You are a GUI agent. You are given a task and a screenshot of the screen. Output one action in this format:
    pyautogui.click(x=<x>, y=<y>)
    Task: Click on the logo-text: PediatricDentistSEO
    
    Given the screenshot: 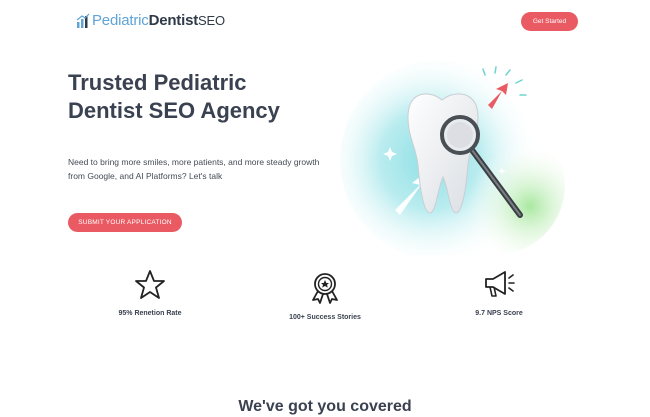 What is the action you would take?
    pyautogui.click(x=158, y=21)
    